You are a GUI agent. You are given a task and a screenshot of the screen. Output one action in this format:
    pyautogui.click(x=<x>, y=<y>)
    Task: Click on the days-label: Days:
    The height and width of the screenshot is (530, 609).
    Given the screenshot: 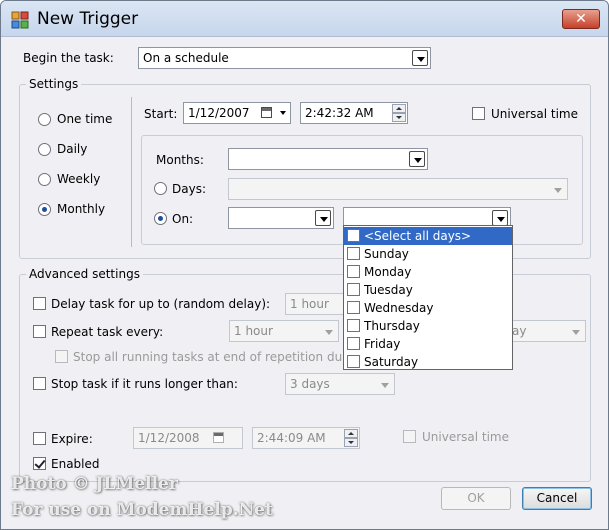 What is the action you would take?
    pyautogui.click(x=189, y=189)
    